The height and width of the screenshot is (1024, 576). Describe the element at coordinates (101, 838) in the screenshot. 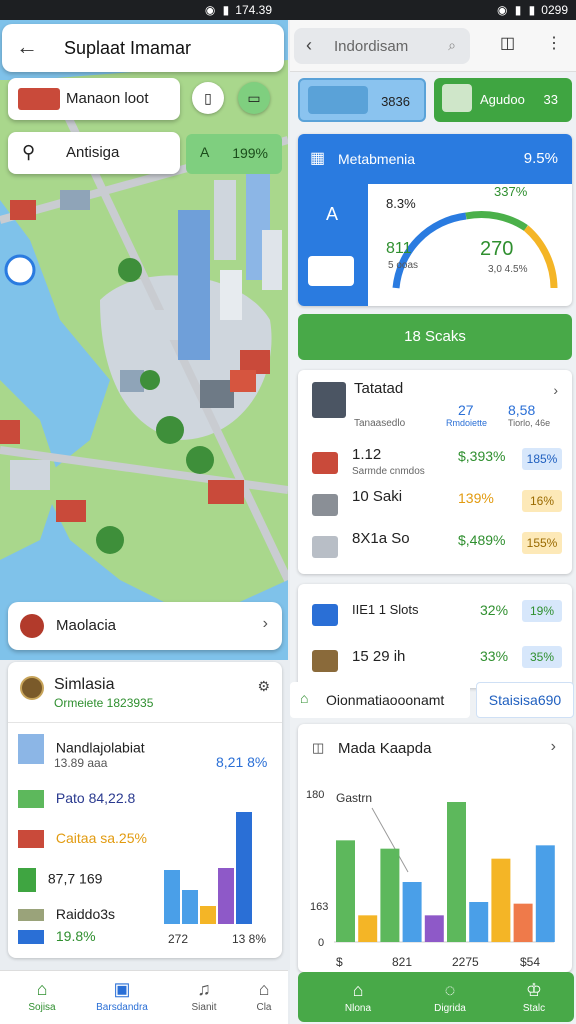

I see `sim-row-label: Caitaa sa.25%` at that location.